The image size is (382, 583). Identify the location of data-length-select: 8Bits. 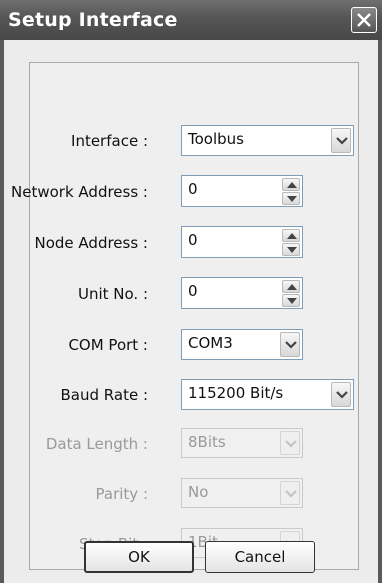
(242, 443).